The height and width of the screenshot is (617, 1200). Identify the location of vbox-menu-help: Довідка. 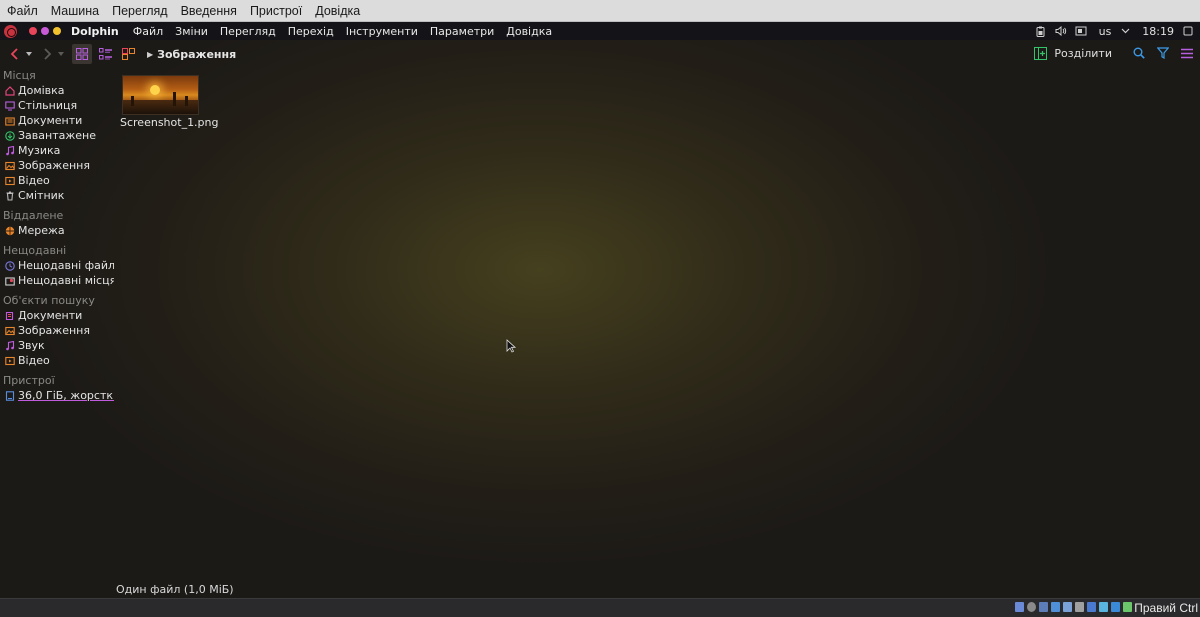
(337, 11).